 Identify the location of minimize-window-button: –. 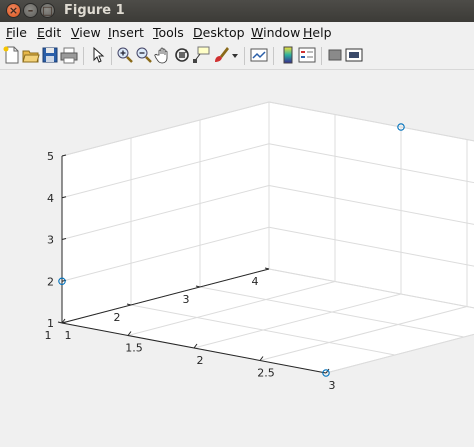
(30, 10).